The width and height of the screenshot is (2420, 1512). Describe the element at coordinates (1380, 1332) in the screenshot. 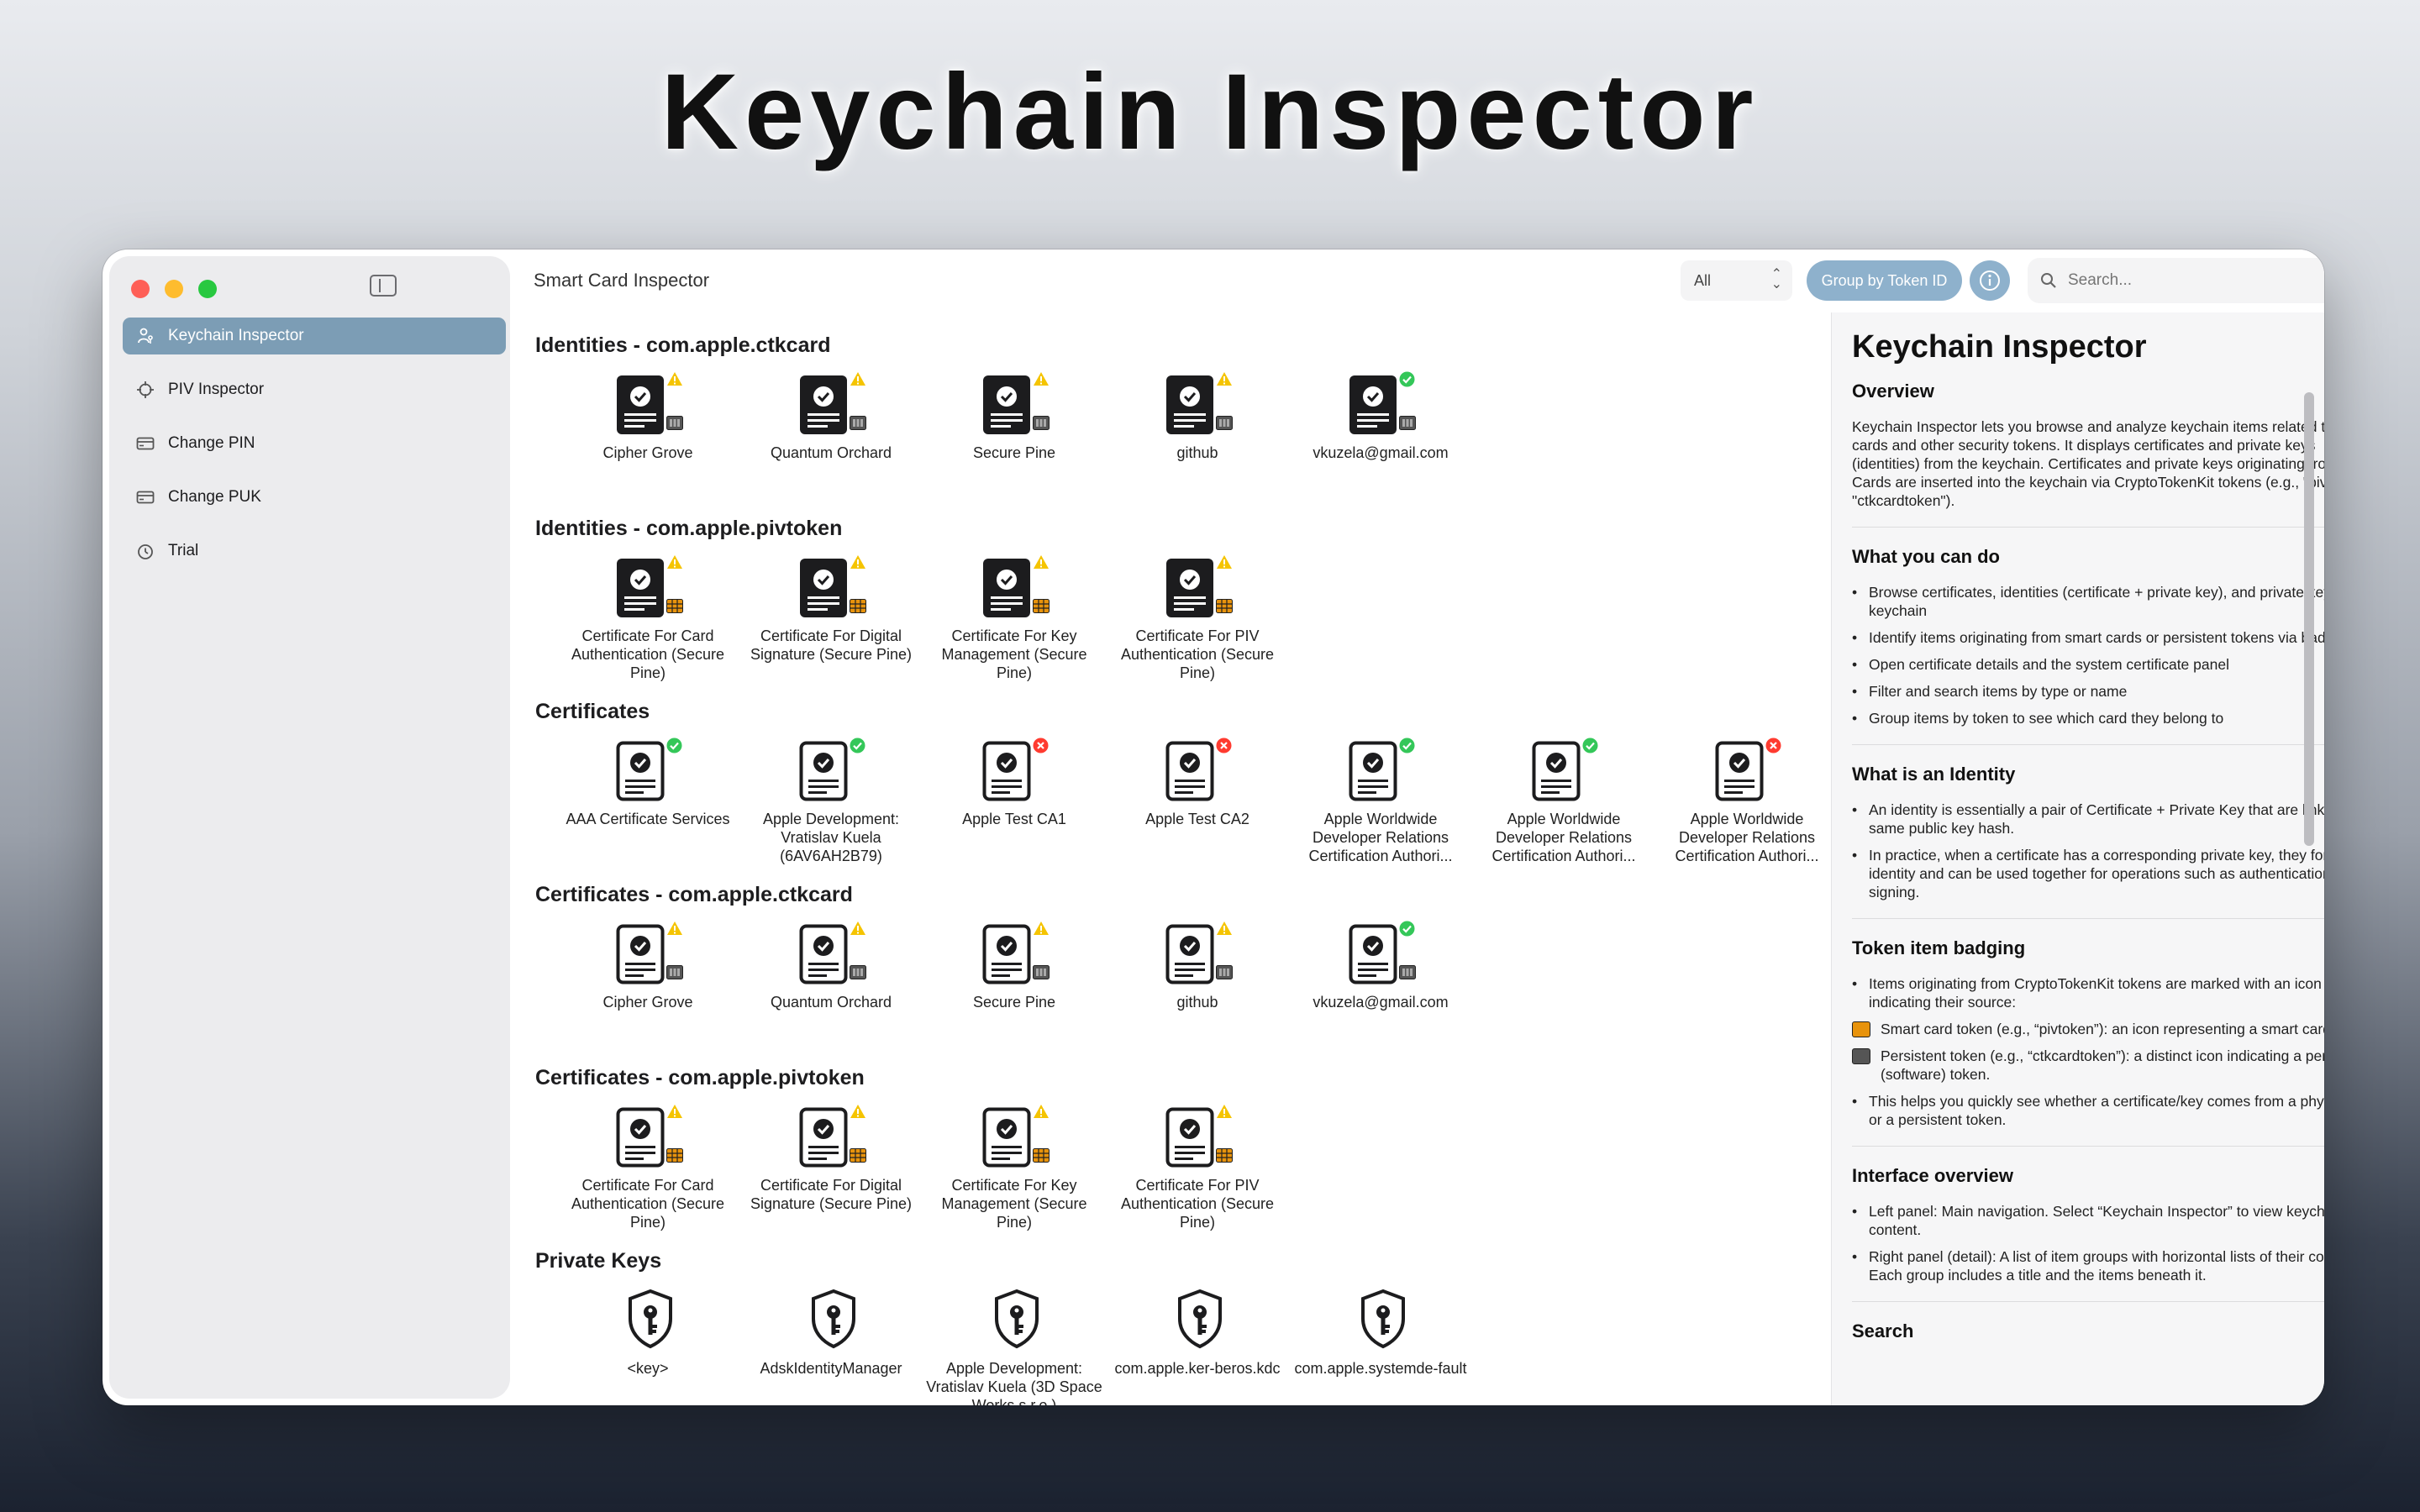

I see `keychain-item: com.apple.systemde-fault` at that location.